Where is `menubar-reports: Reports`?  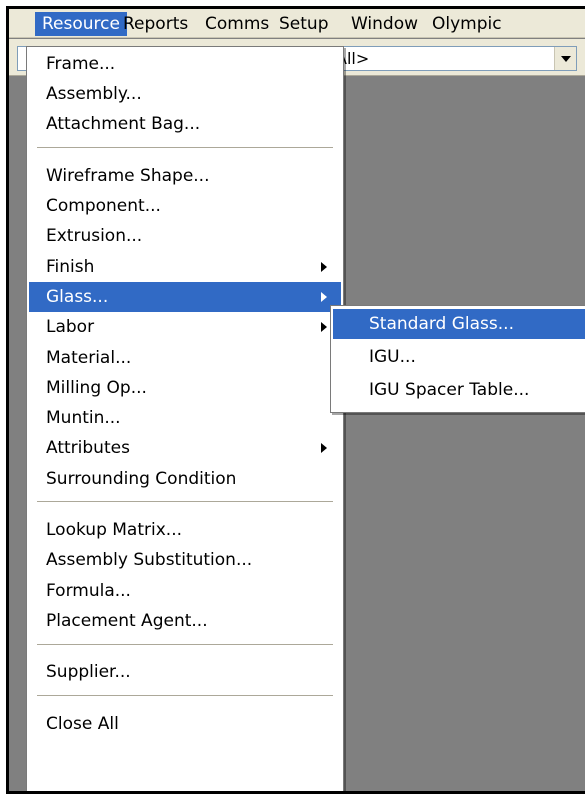
menubar-reports: Reports is located at coordinates (155, 24).